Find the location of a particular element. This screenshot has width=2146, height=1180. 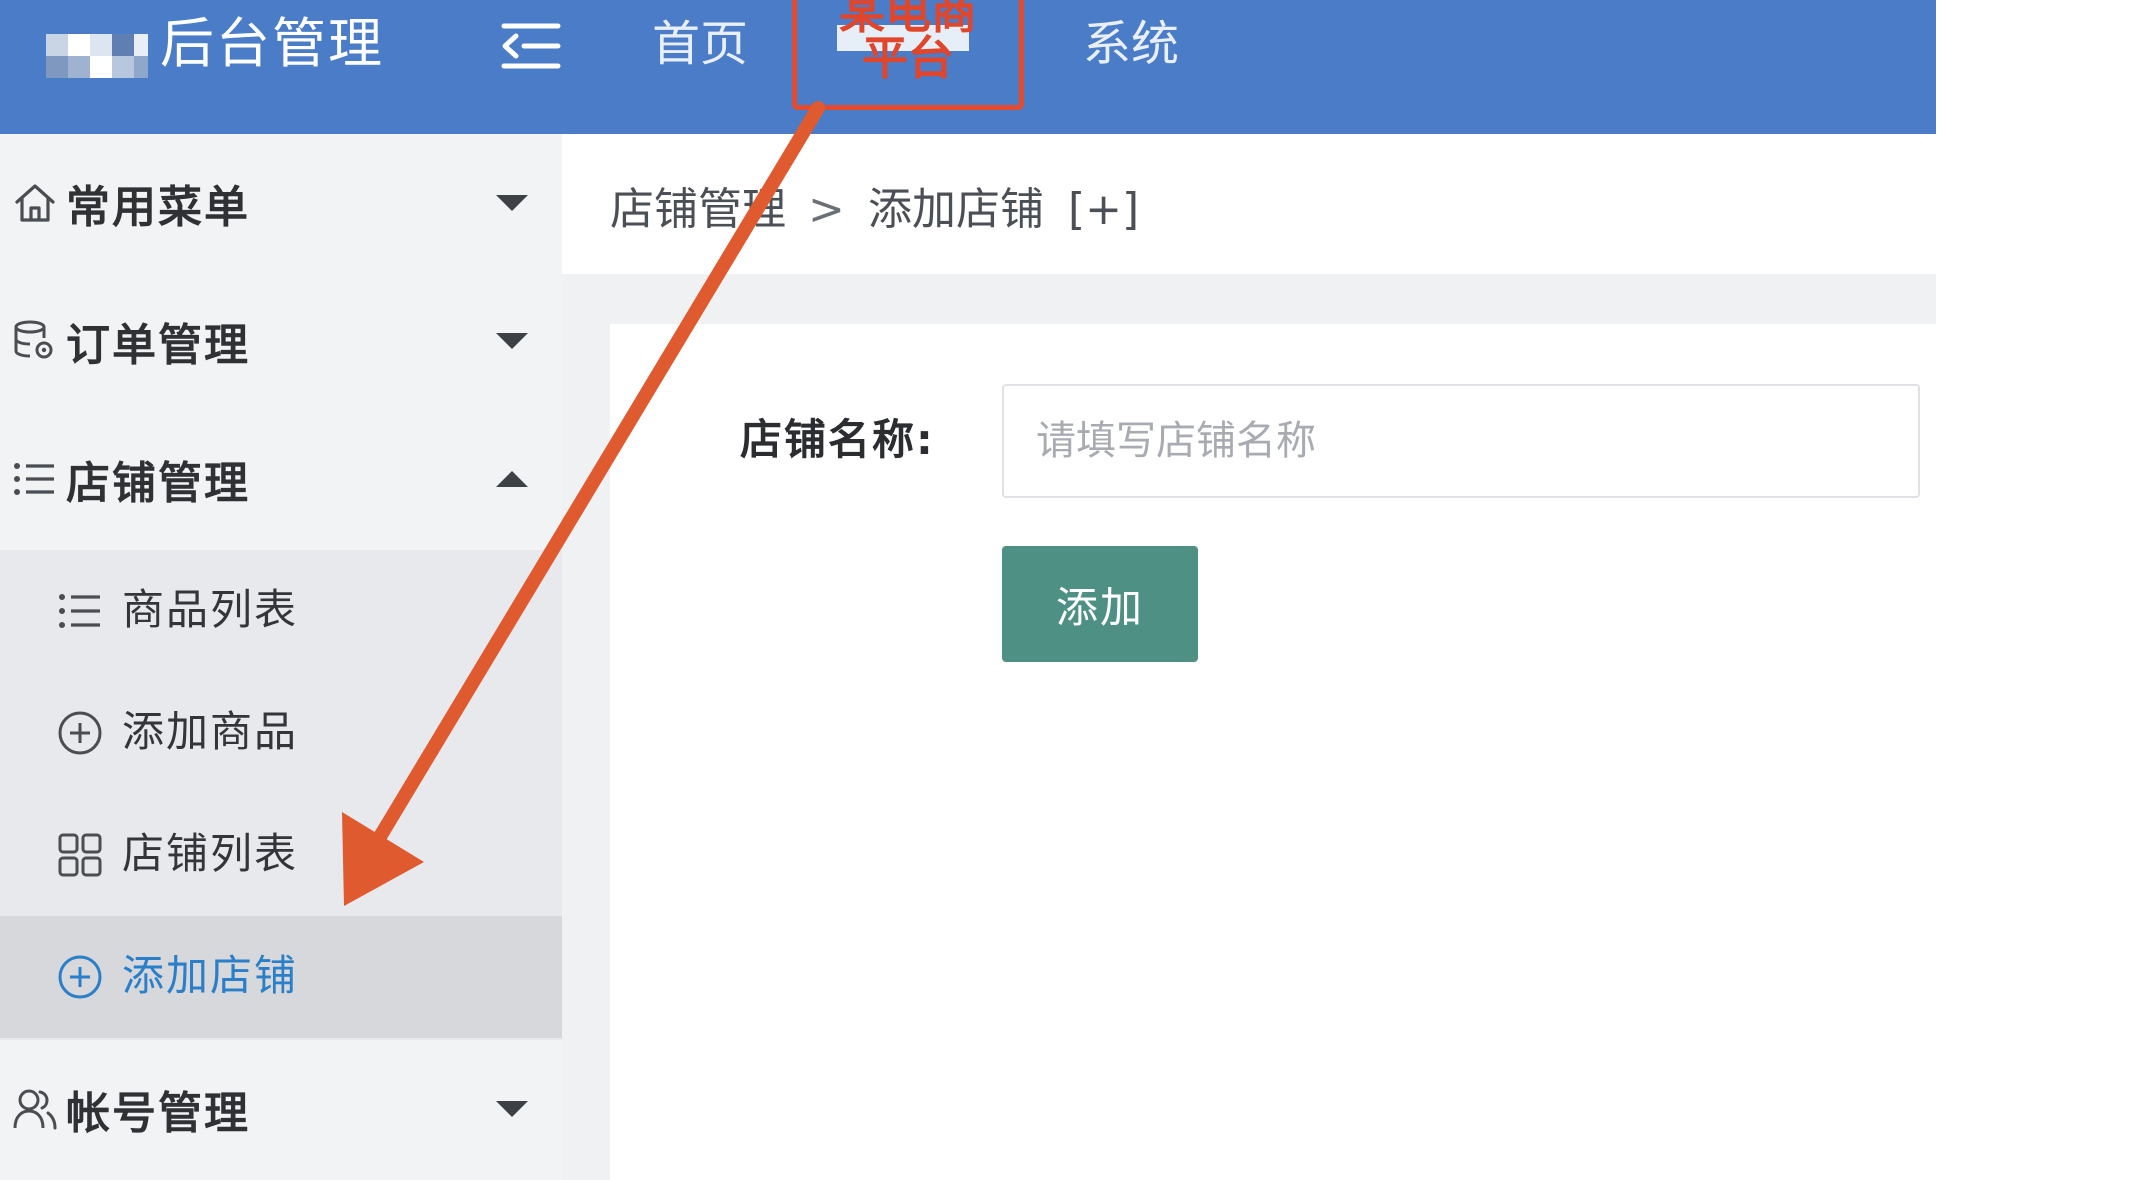

sidebar-group-label: 店铺管理 is located at coordinates (158, 483).